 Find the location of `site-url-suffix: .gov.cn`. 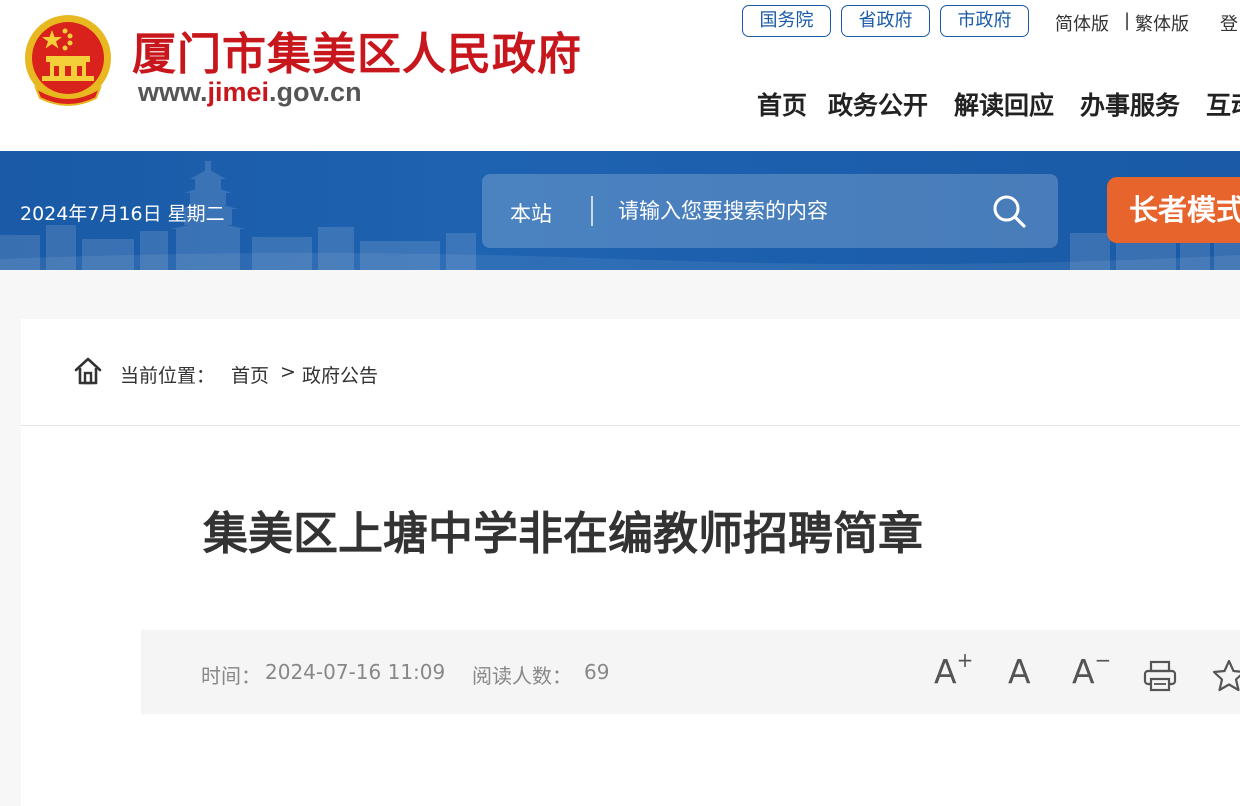

site-url-suffix: .gov.cn is located at coordinates (315, 92).